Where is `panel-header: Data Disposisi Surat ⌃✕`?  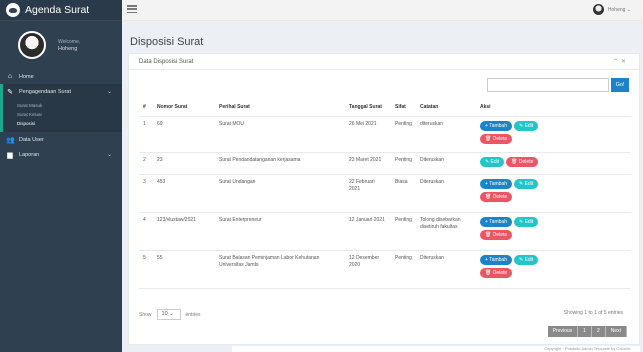
panel-header: Data Disposisi Surat ⌃✕ is located at coordinates (384, 62).